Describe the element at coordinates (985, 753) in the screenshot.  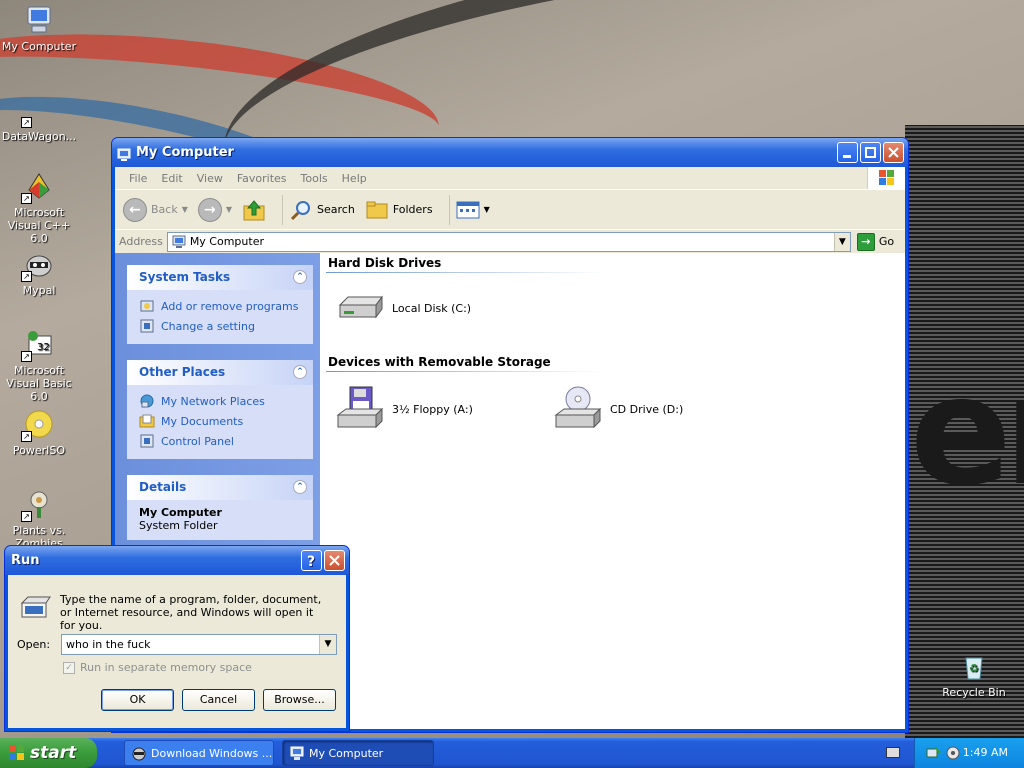
I see `clock: 1:49 AM` at that location.